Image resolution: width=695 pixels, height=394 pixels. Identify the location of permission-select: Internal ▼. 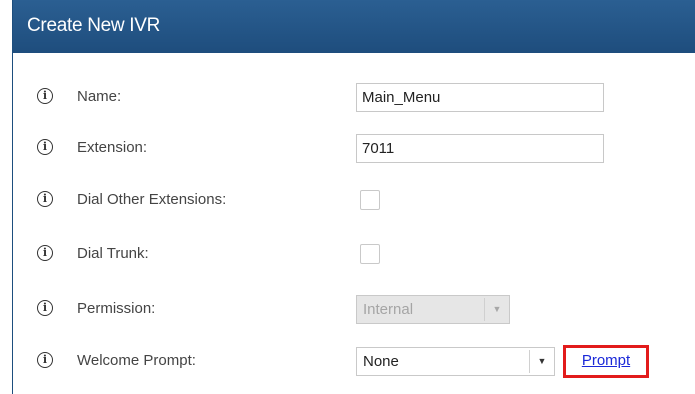
(433, 309).